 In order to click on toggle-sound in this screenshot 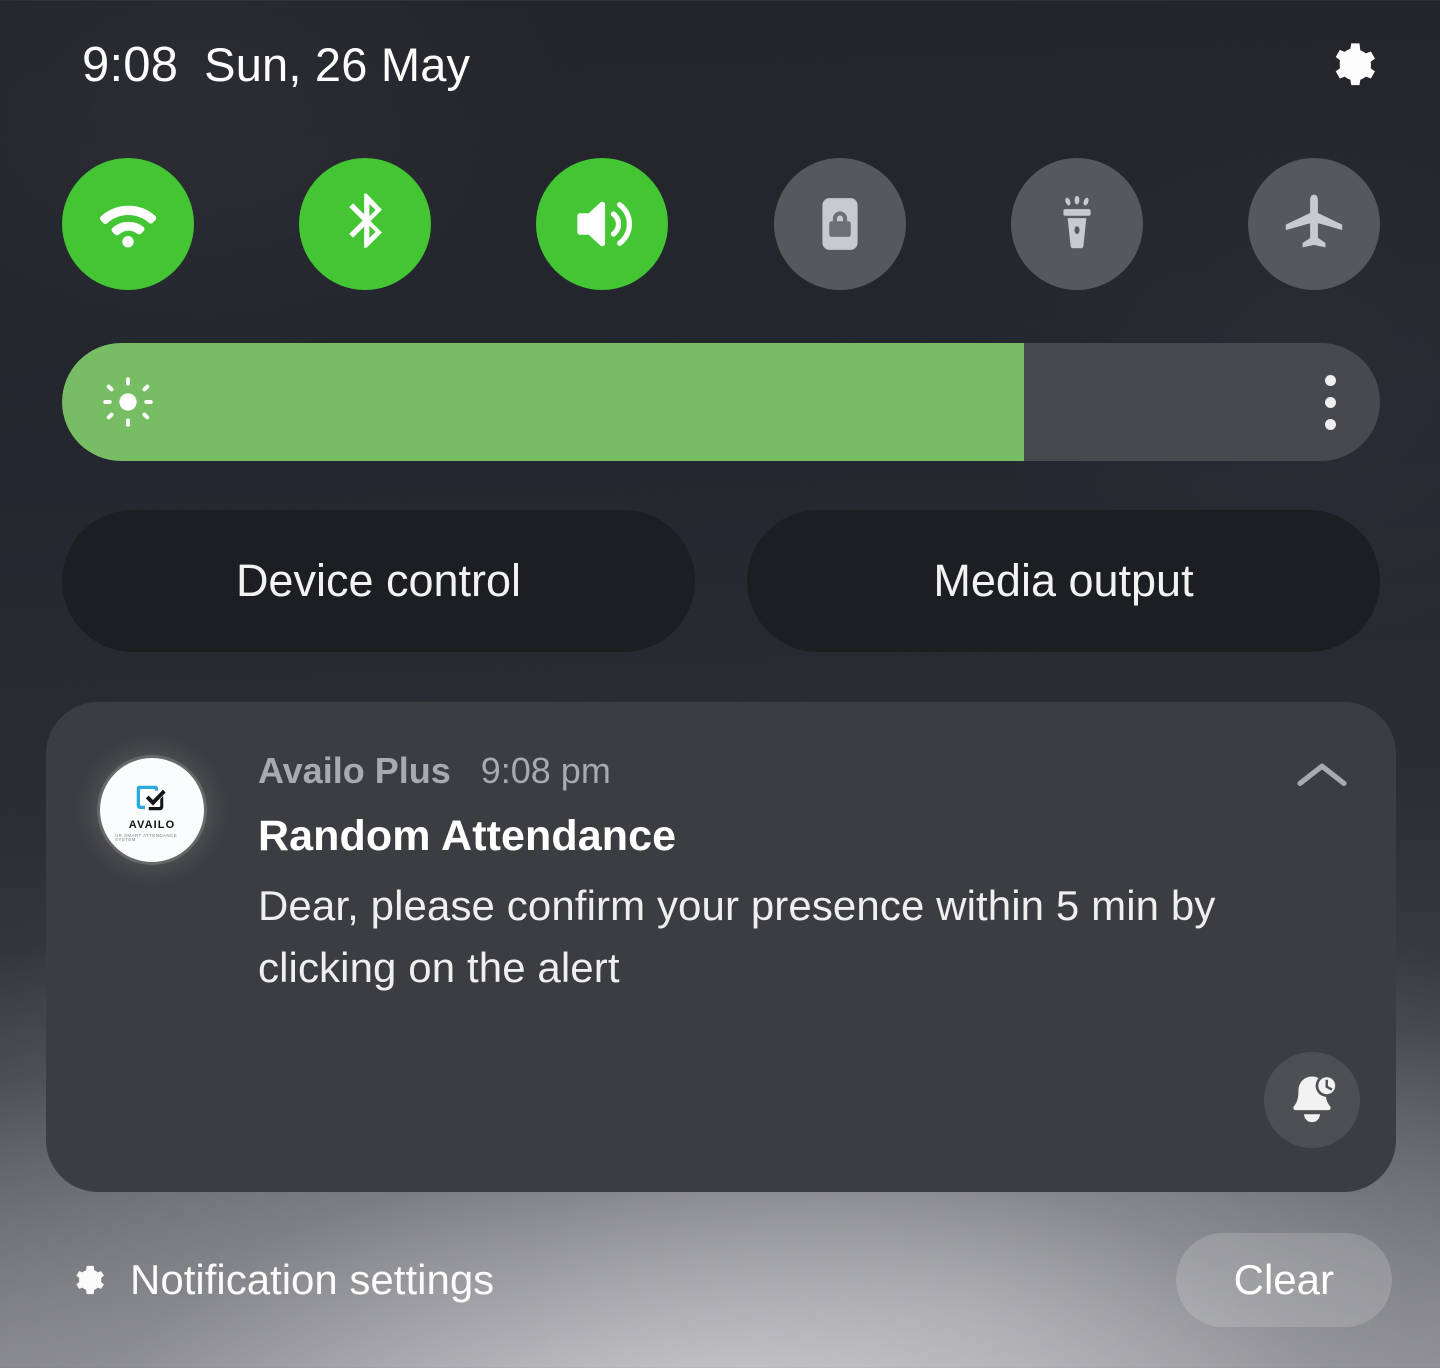, I will do `click(602, 224)`.